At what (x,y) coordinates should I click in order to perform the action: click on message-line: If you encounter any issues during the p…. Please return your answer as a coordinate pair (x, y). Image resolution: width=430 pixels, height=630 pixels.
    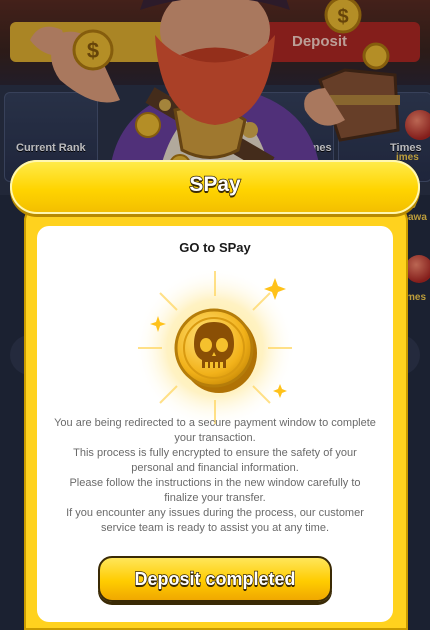
    Looking at the image, I should click on (215, 520).